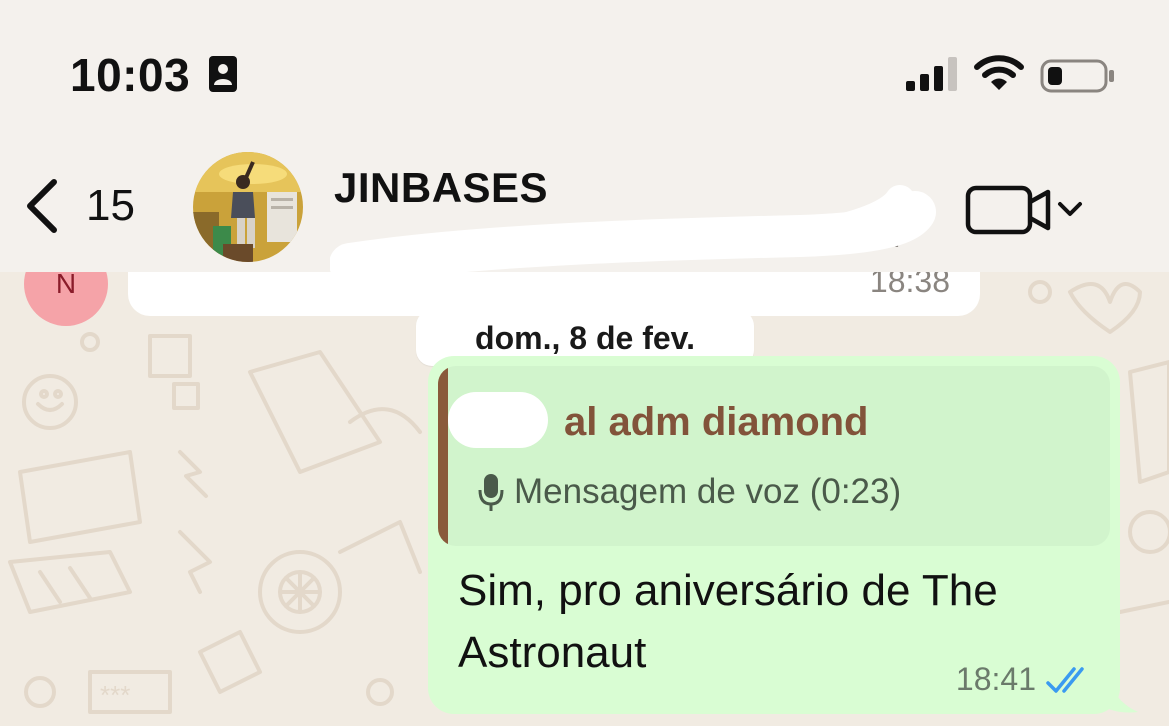 This screenshot has height=726, width=1169. I want to click on redaction-scribble, so click(498, 420).